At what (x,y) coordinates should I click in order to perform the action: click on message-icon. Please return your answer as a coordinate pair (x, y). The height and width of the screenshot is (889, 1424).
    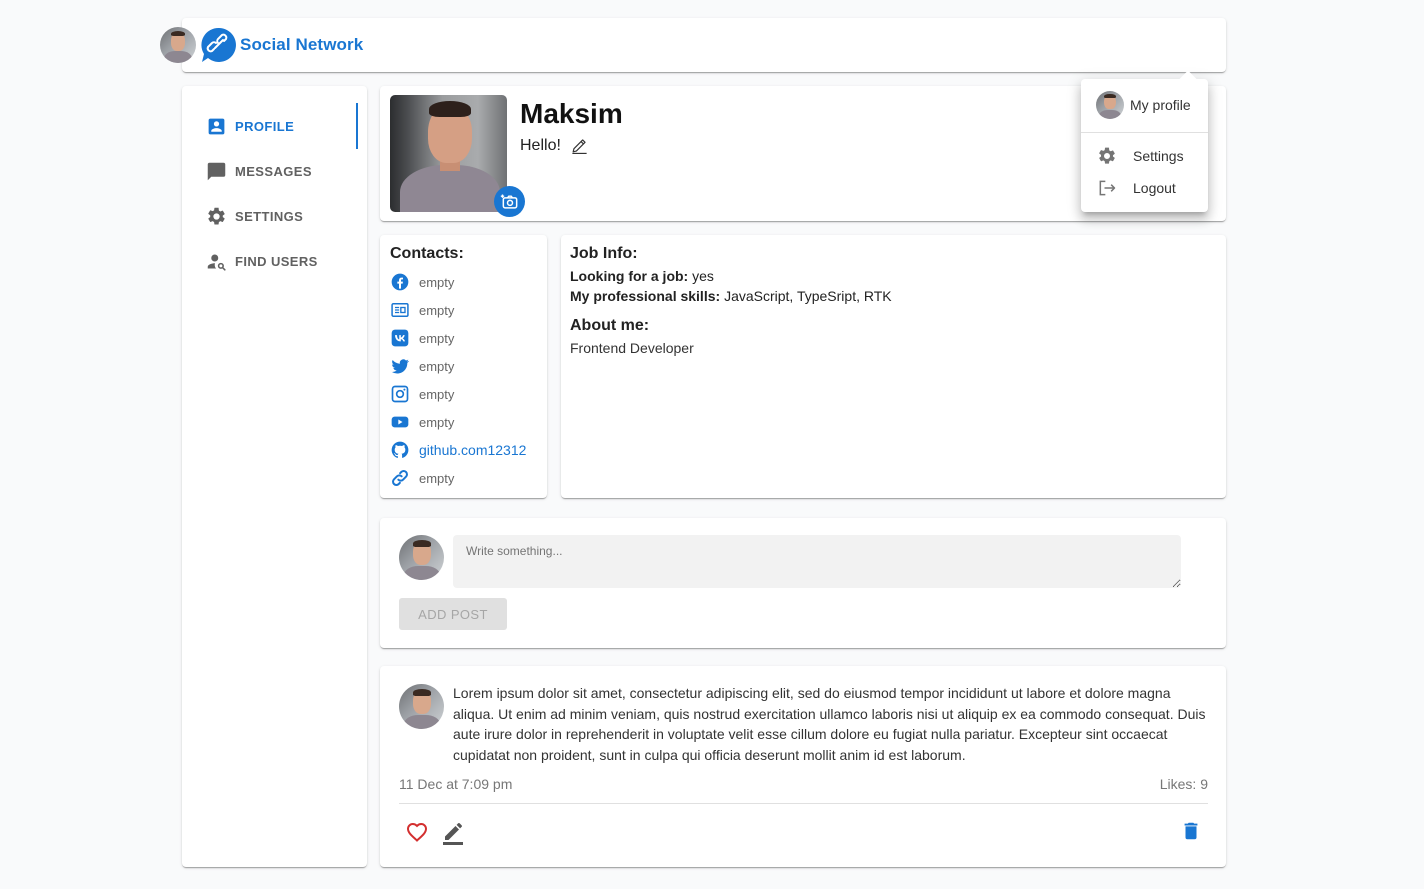
    Looking at the image, I should click on (216, 171).